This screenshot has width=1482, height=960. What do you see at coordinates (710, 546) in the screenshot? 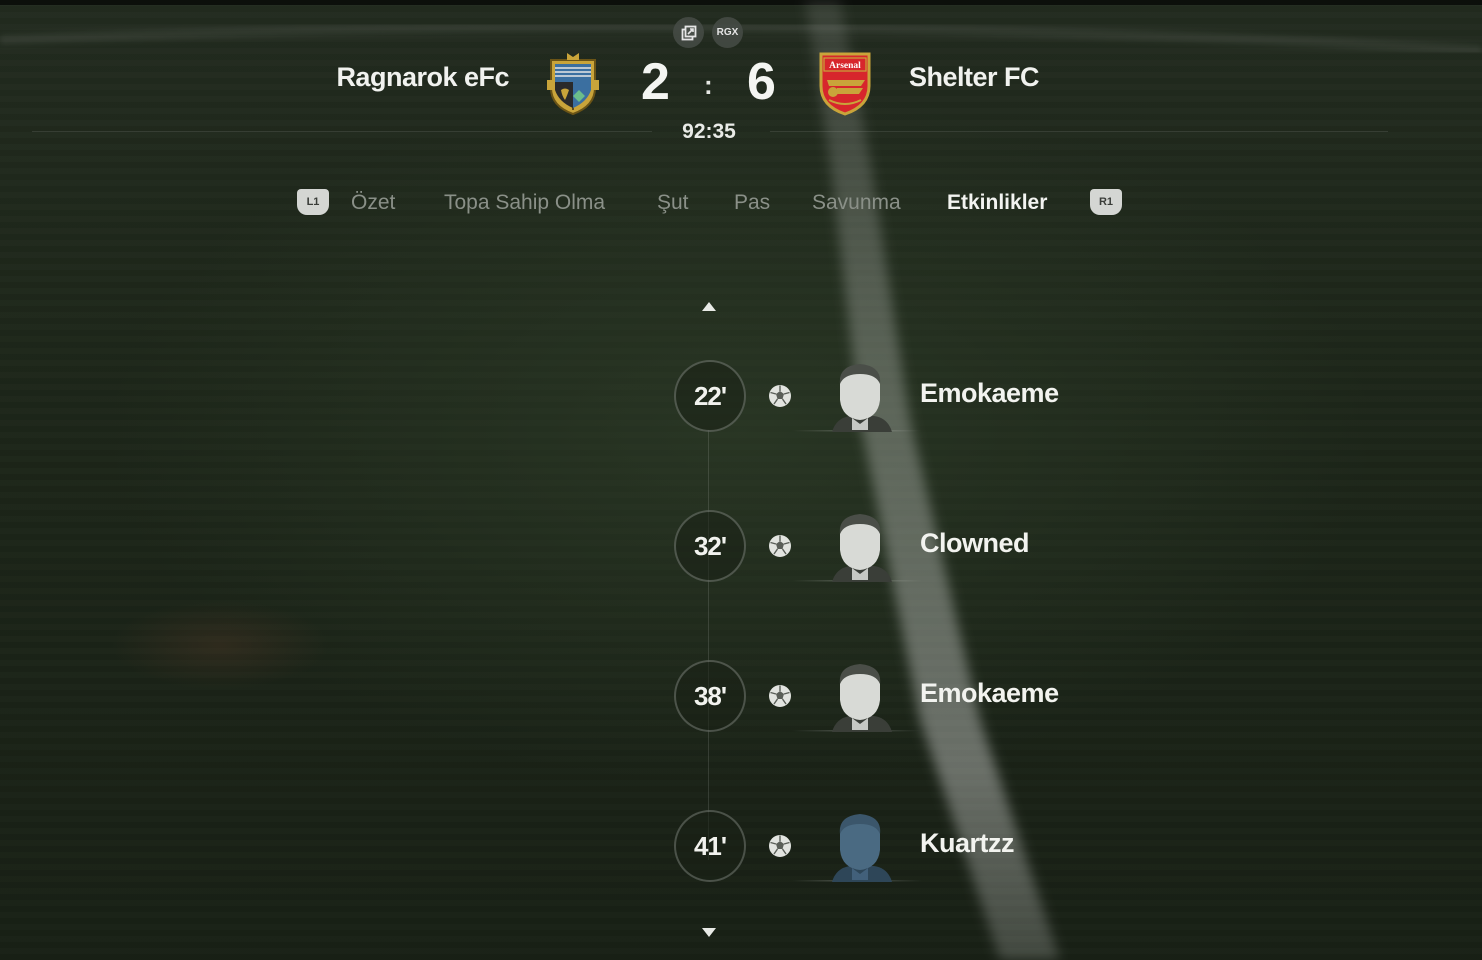
I see `event-minute: 32'` at bounding box center [710, 546].